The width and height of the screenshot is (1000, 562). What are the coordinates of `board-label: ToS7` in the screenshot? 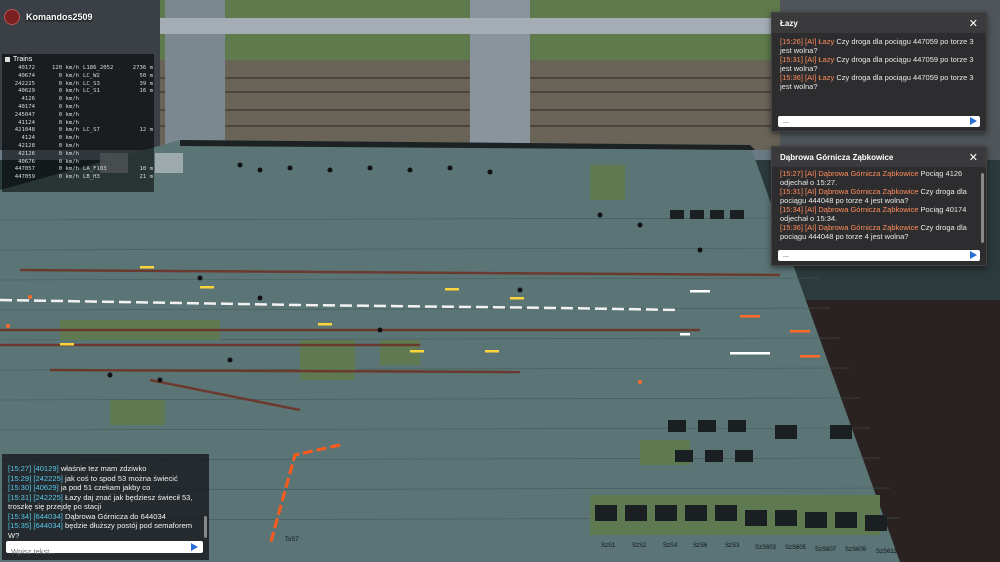 It's located at (292, 540).